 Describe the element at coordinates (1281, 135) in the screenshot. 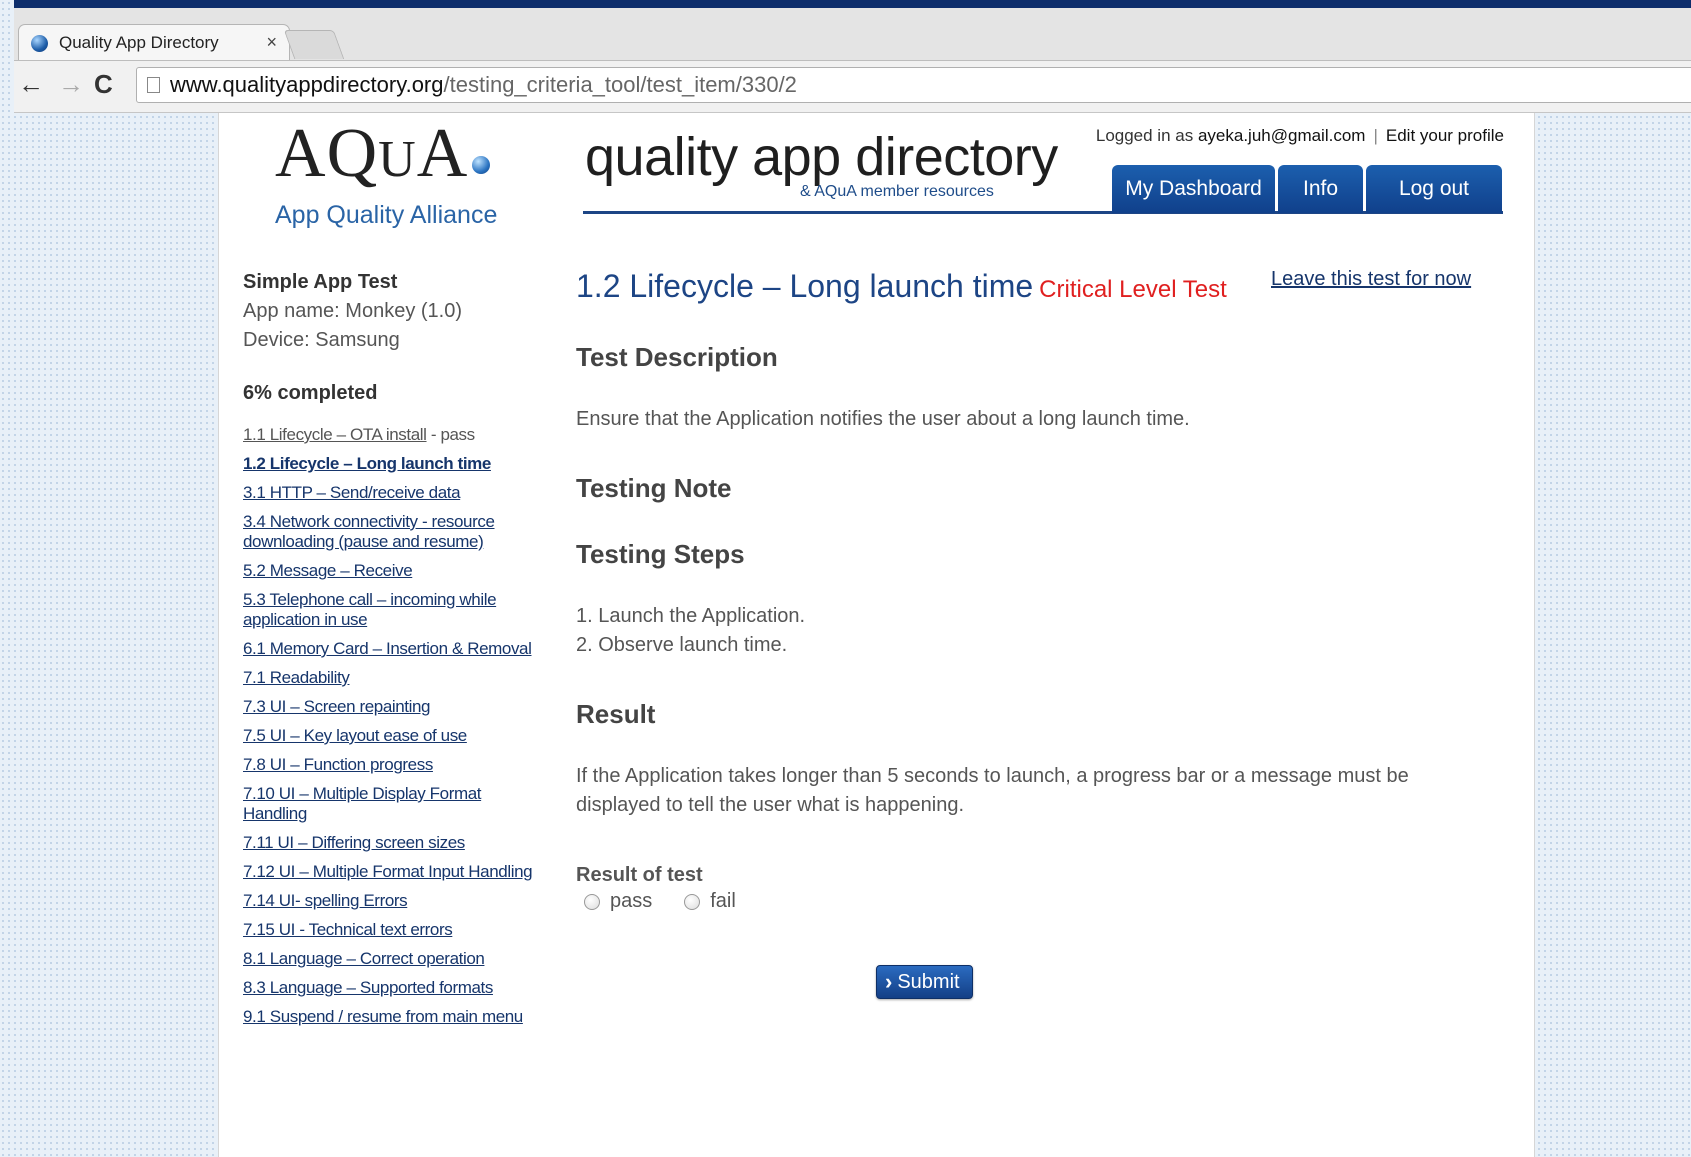

I see `user-email: ayeka.juh@gmail.com` at that location.